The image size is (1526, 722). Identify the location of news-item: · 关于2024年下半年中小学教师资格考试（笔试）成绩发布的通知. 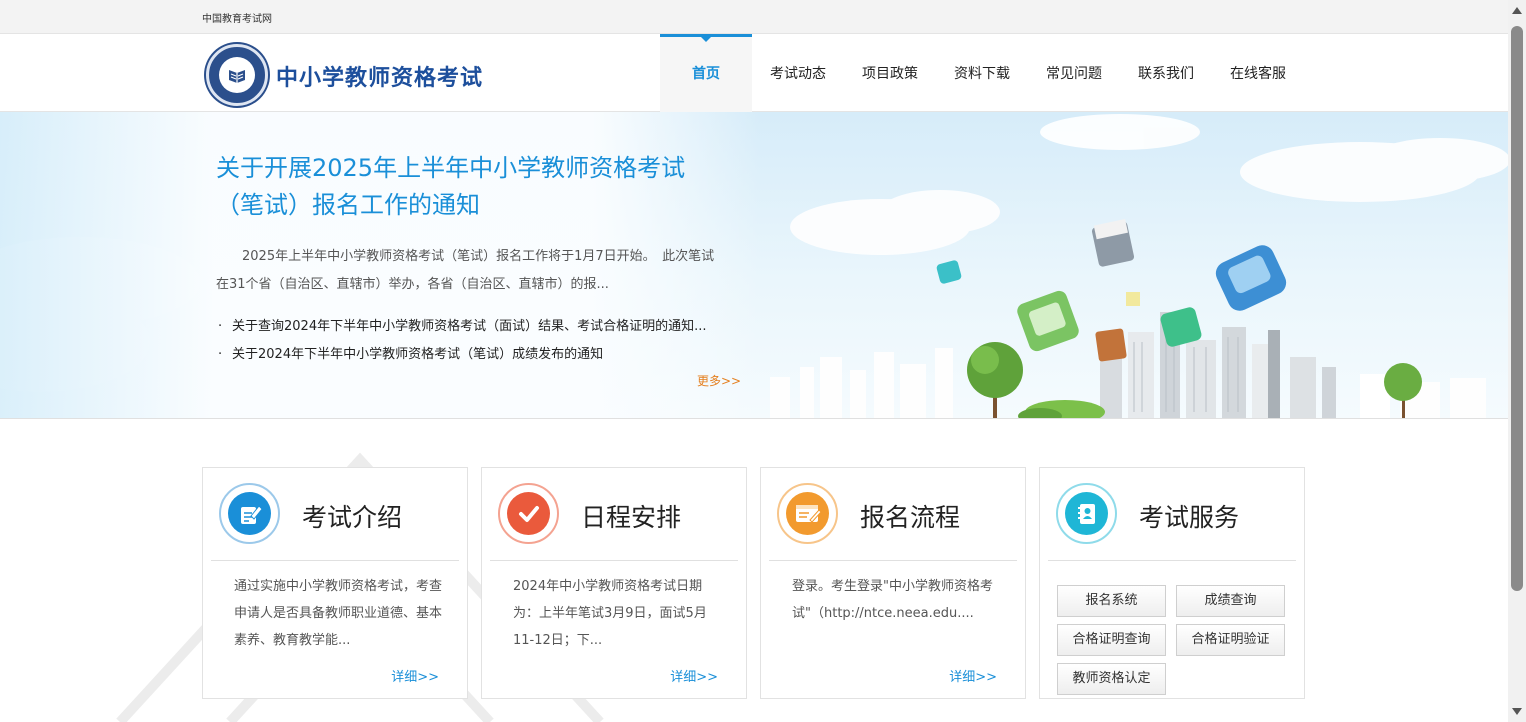
(478, 355).